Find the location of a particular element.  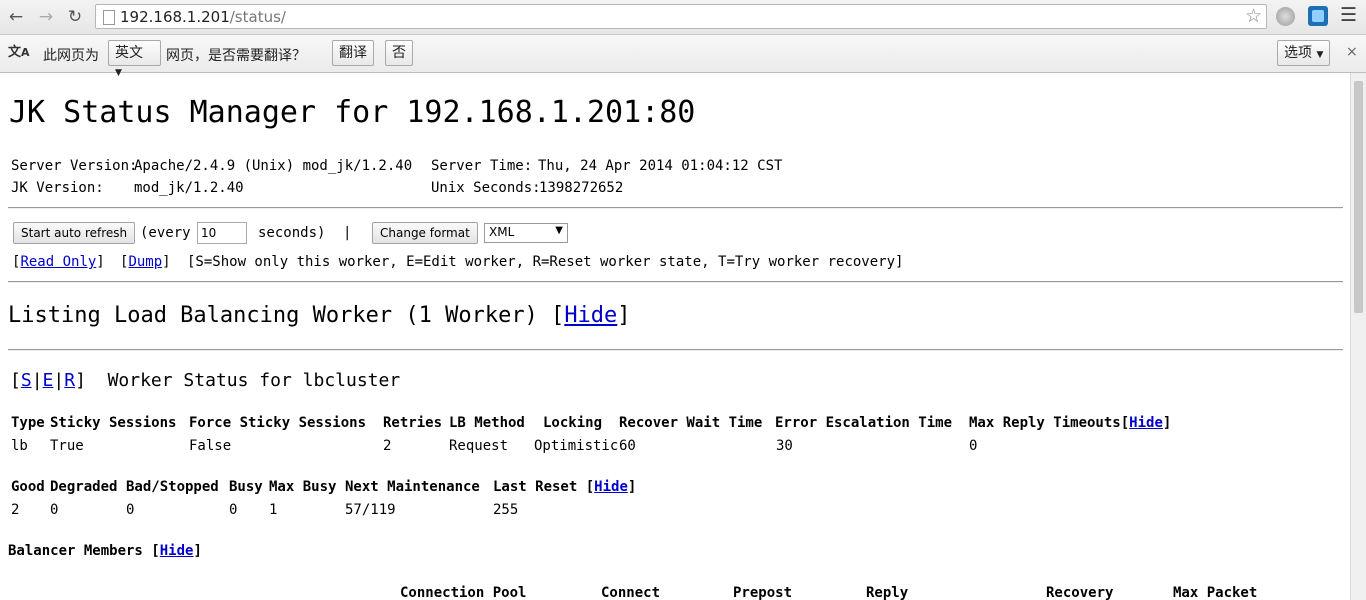

url-host: 192.168.1.201 is located at coordinates (175, 17).